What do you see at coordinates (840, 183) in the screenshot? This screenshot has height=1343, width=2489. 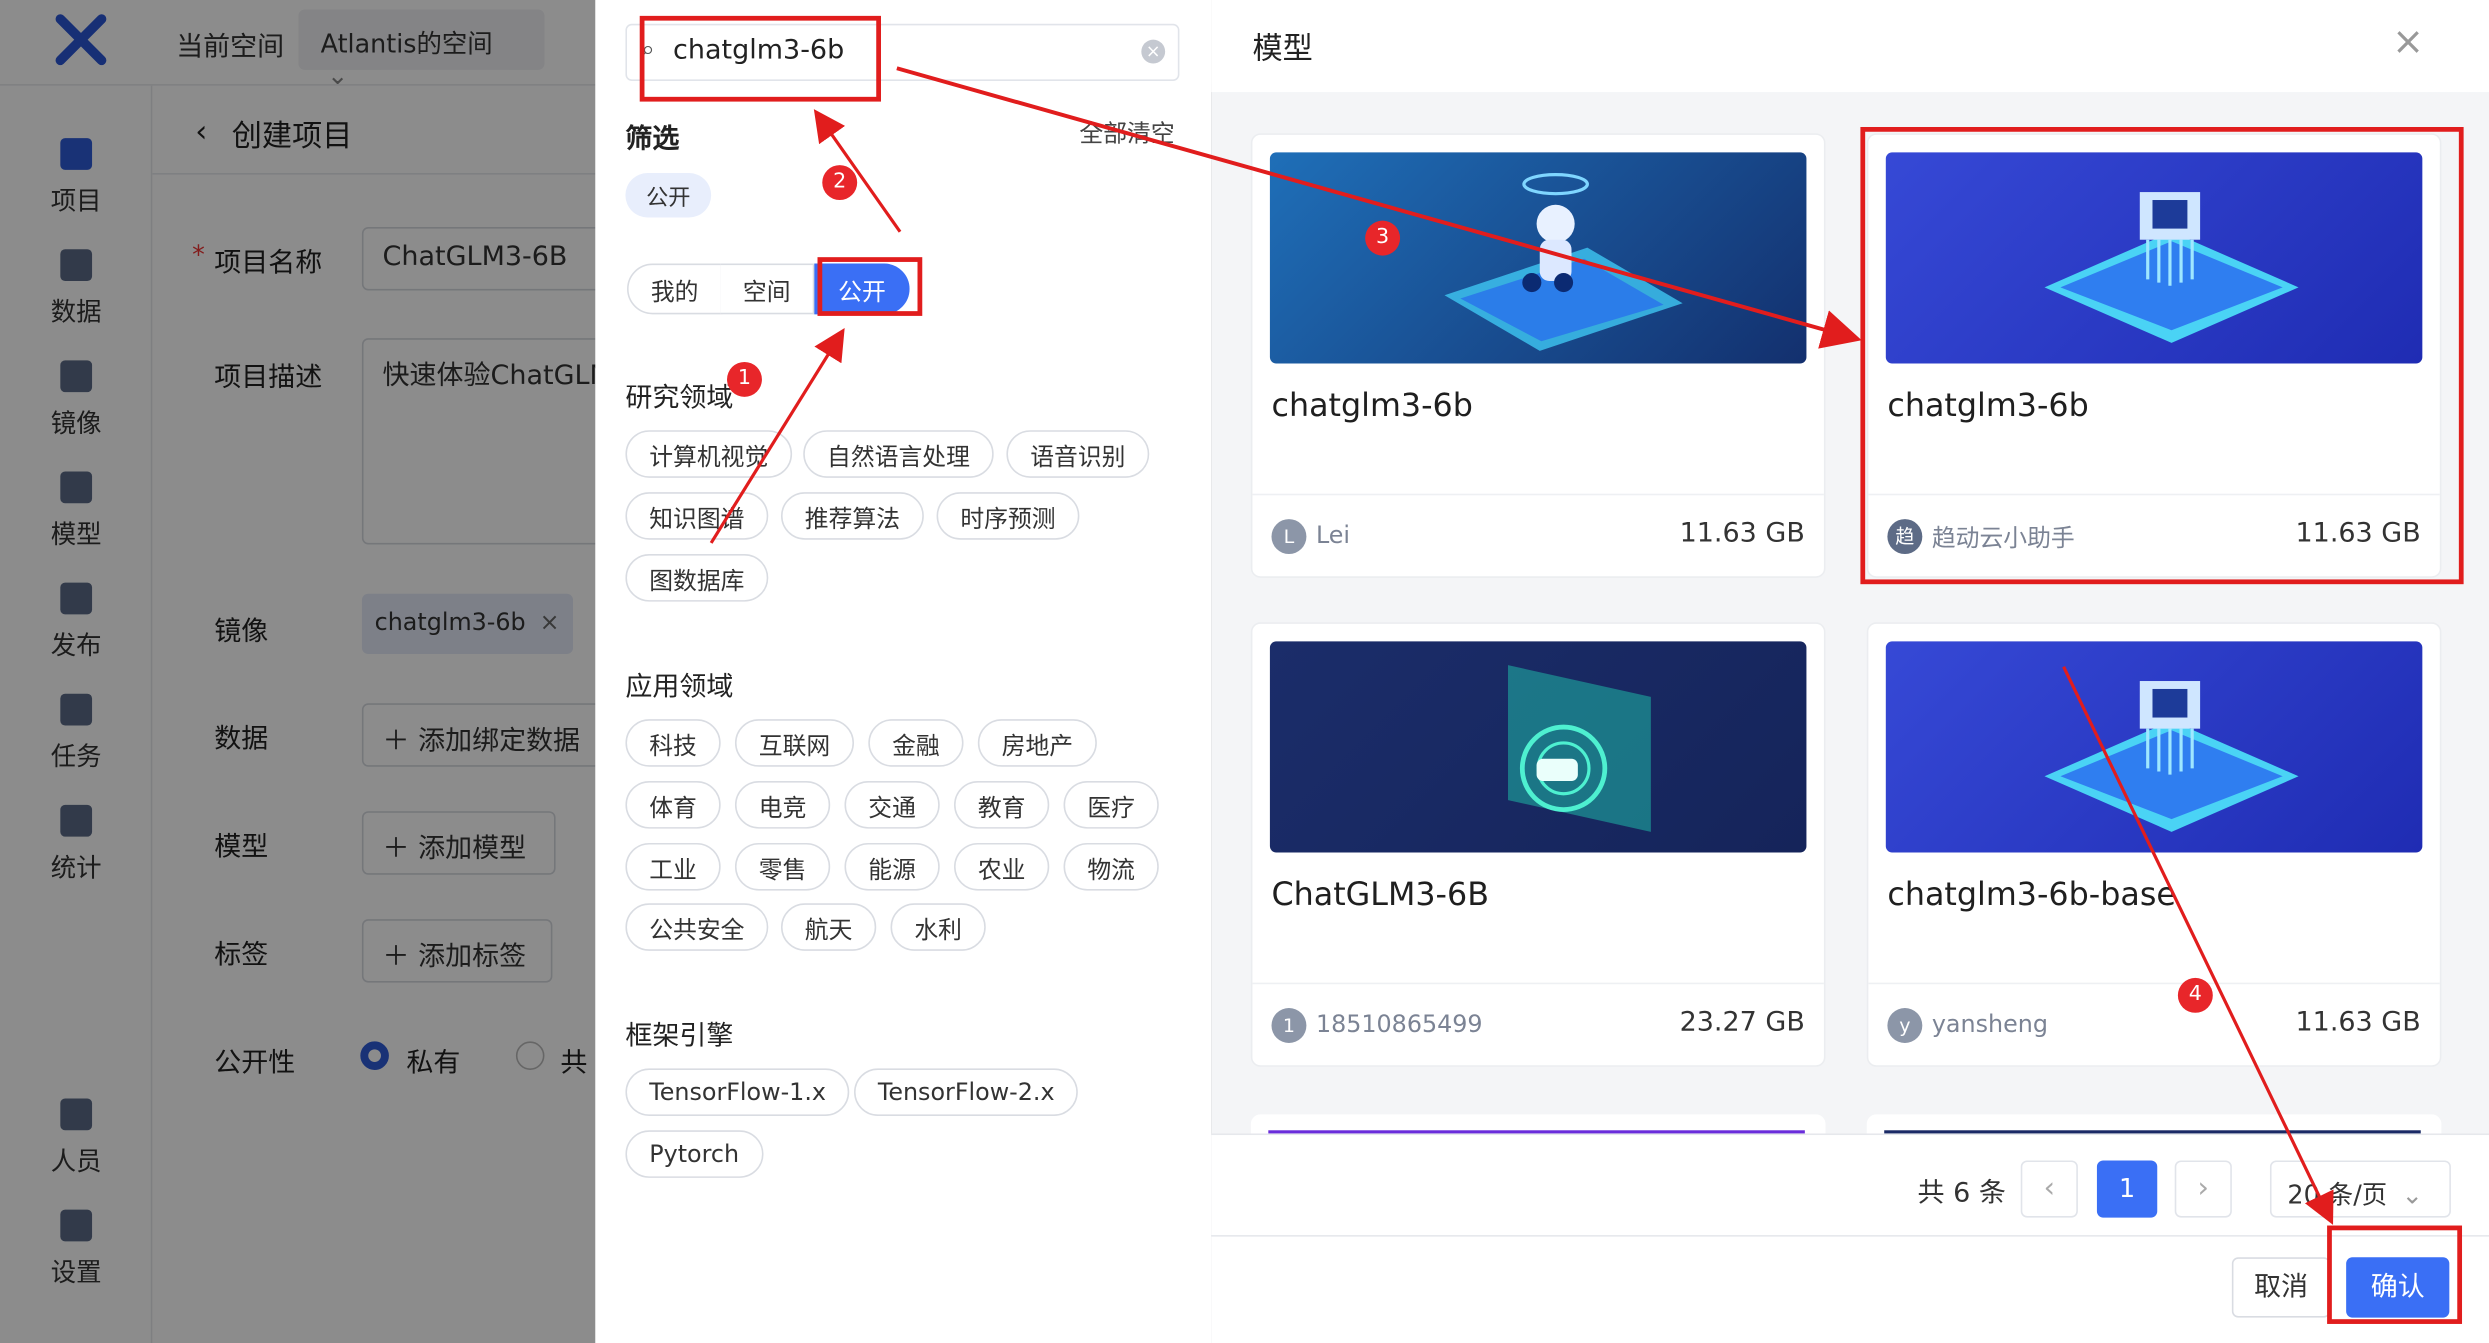 I see `annotation-badge-2: 2` at bounding box center [840, 183].